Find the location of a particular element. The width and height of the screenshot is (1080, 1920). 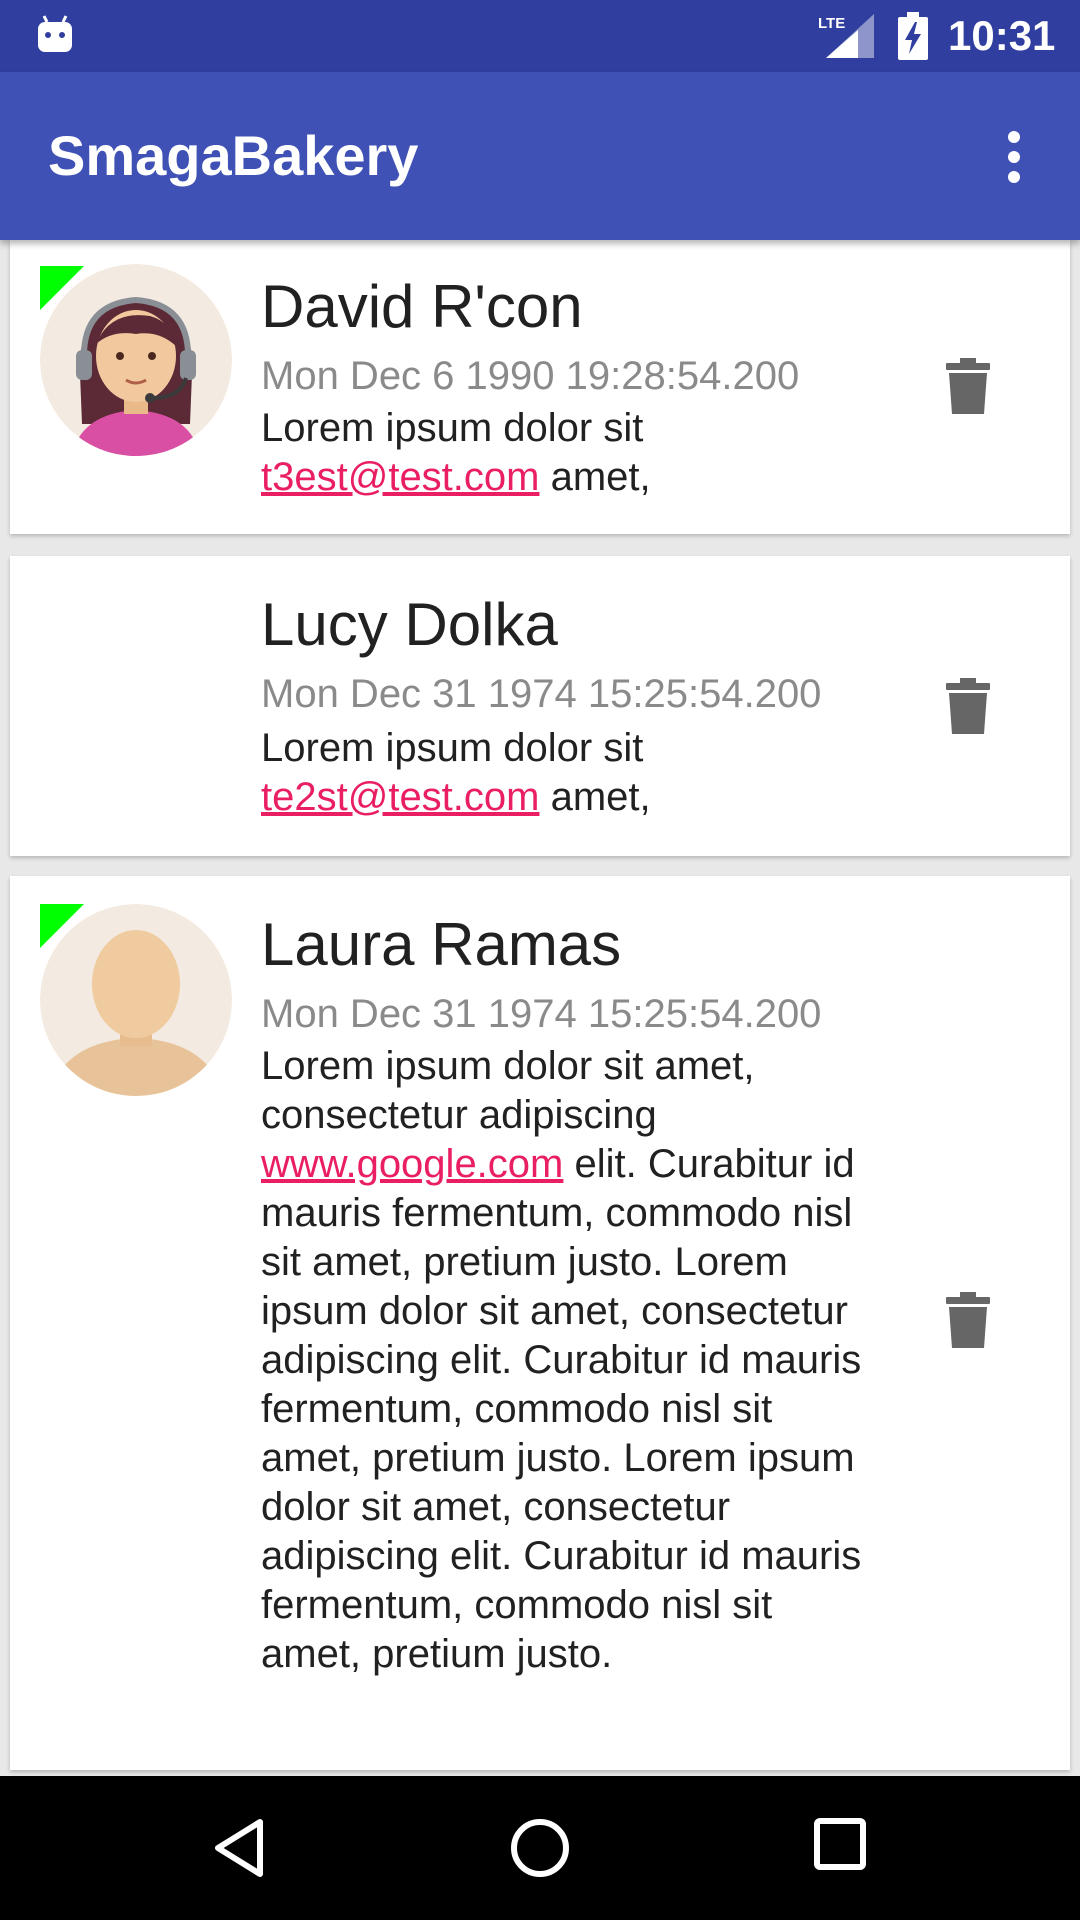

email-link: t3est@test.com is located at coordinates (400, 477).